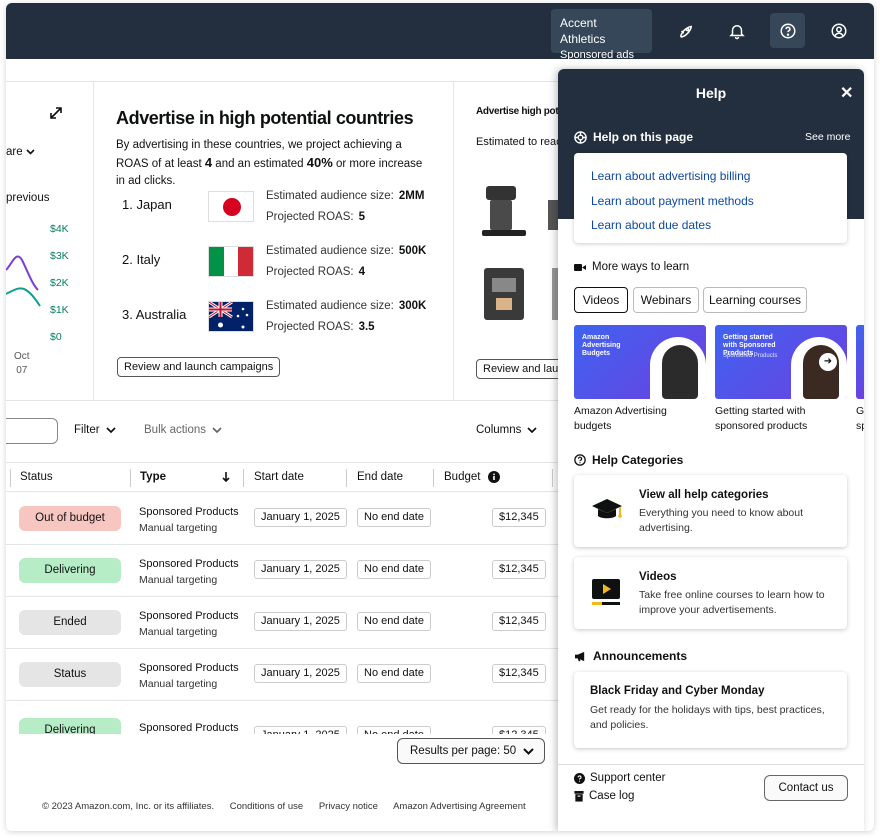 Image resolution: width=880 pixels, height=838 pixels. Describe the element at coordinates (70, 726) in the screenshot. I see `status-badge: Delivering` at that location.